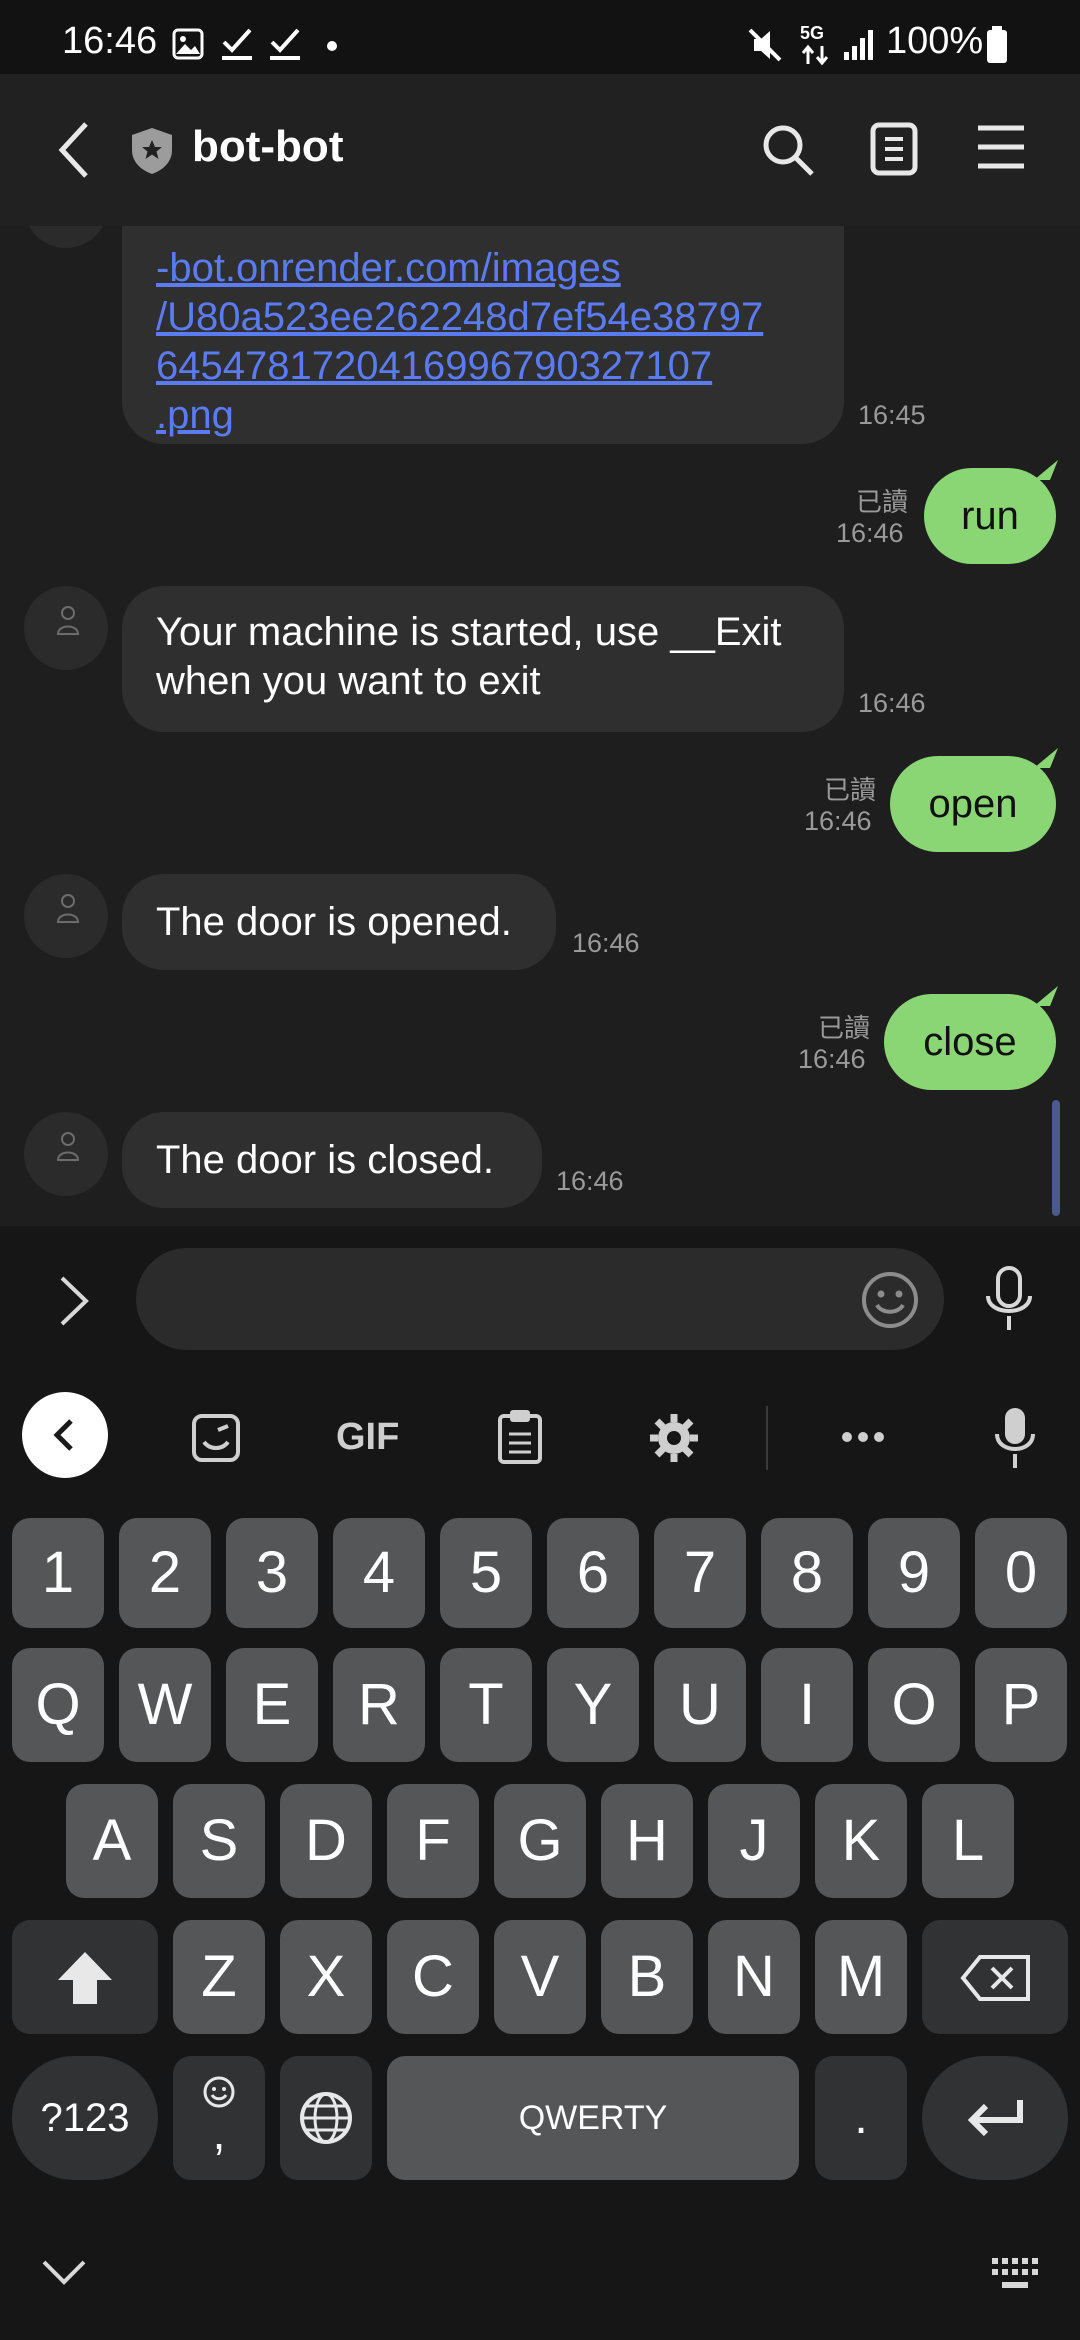 The width and height of the screenshot is (1080, 2340). I want to click on language-key, so click(326, 2118).